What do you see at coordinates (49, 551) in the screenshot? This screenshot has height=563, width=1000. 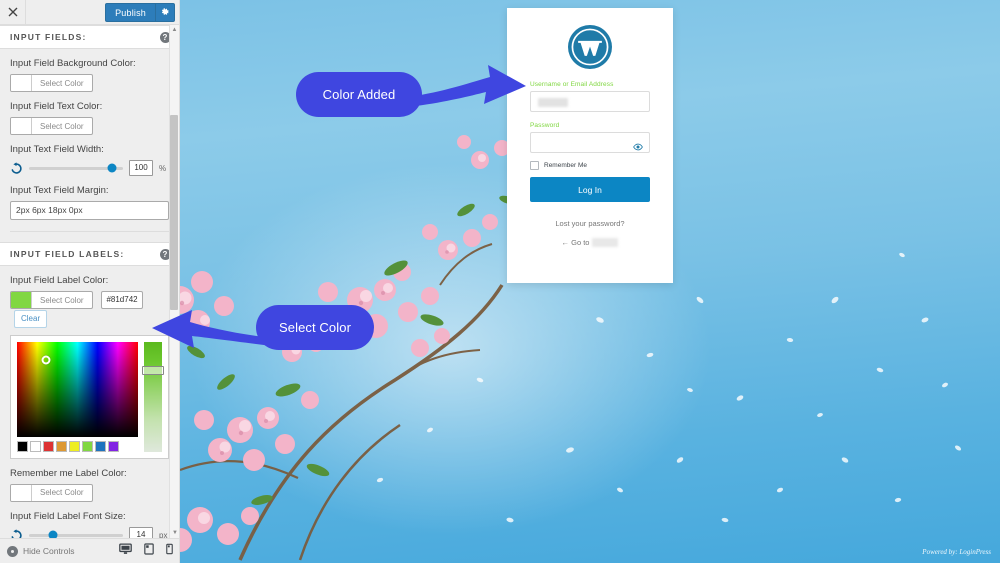 I see `hide-controls-label: Hide Controls` at bounding box center [49, 551].